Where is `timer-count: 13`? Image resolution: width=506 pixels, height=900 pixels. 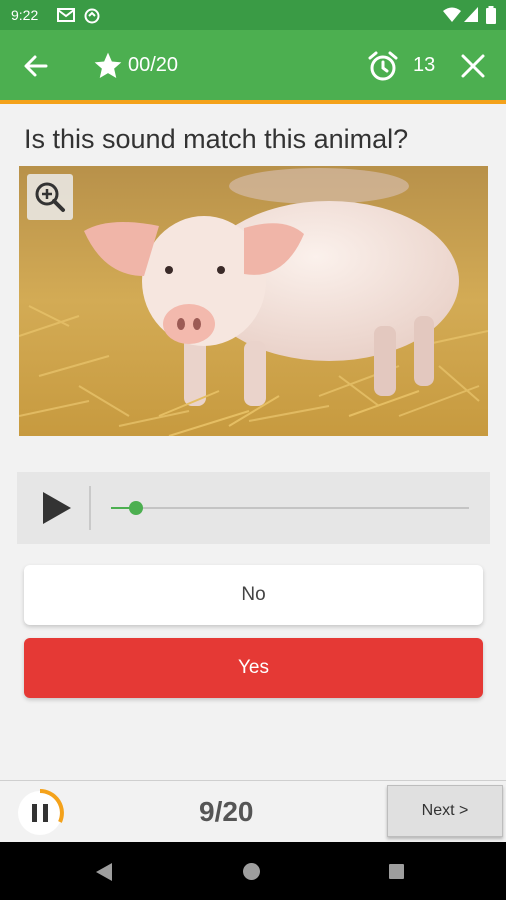
timer-count: 13 is located at coordinates (424, 65).